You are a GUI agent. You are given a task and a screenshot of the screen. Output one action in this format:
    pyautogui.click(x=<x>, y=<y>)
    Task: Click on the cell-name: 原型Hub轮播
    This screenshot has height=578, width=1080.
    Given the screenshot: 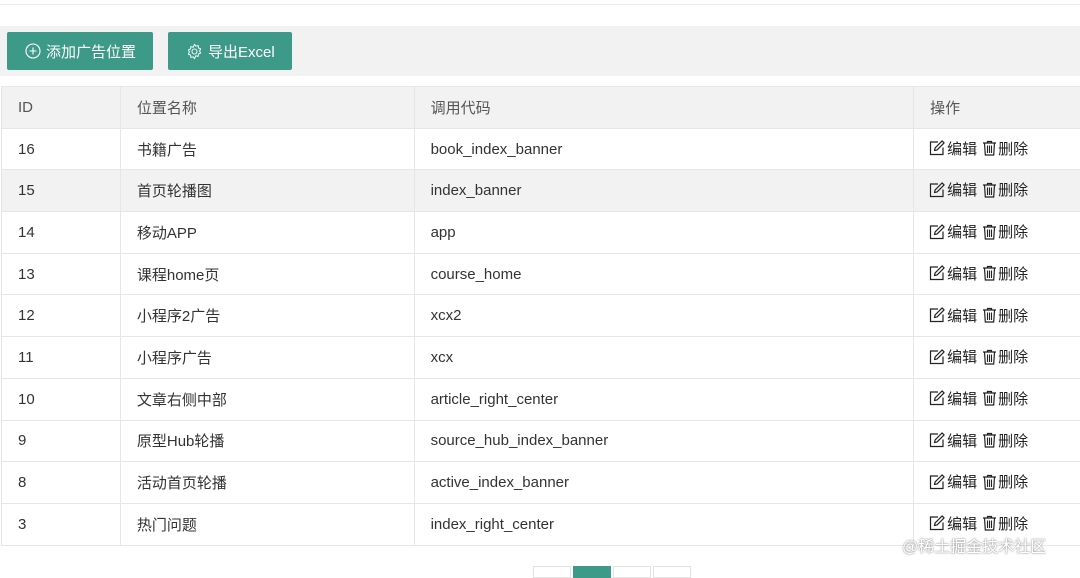 What is the action you would take?
    pyautogui.click(x=267, y=441)
    